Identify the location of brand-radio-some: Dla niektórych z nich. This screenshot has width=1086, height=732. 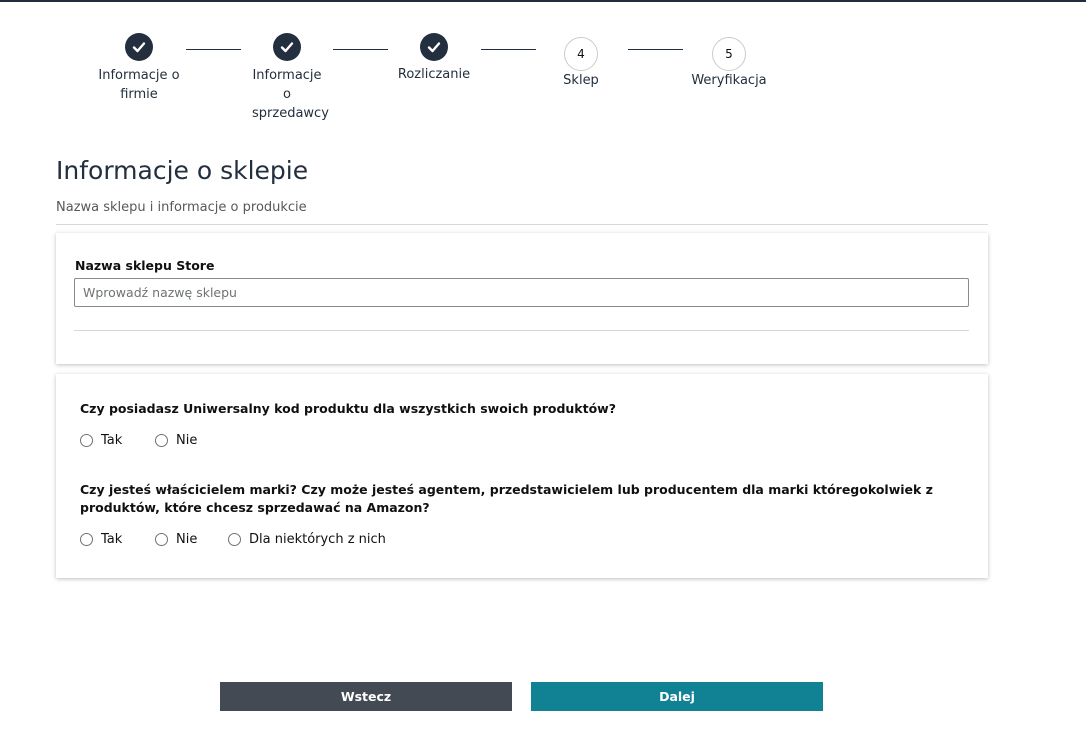
(307, 539).